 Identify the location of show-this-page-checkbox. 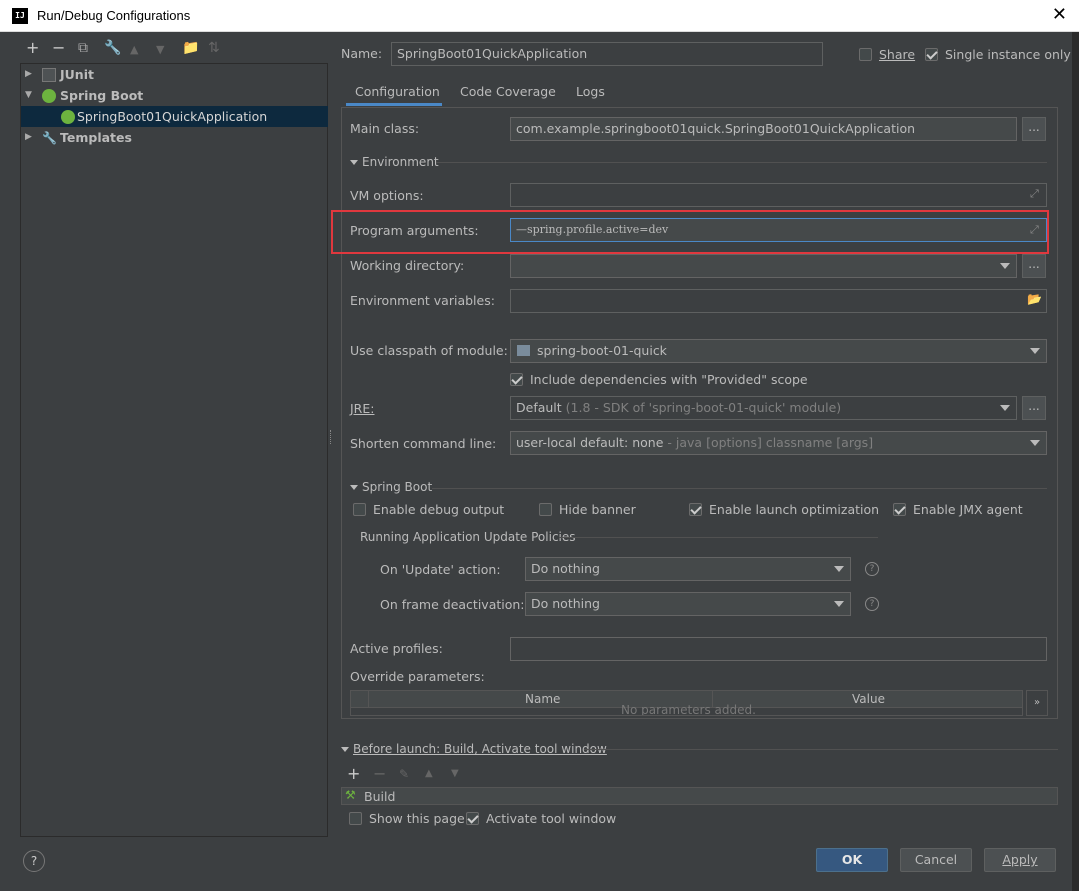
(355, 818).